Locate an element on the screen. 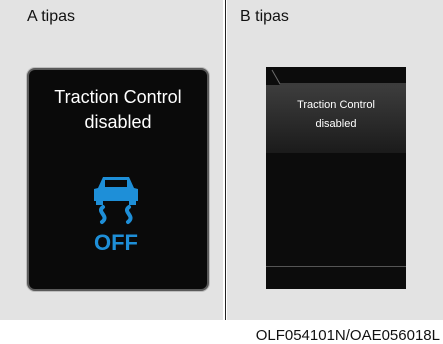 This screenshot has height=344, width=443. panel-a-label: A tipas is located at coordinates (51, 16).